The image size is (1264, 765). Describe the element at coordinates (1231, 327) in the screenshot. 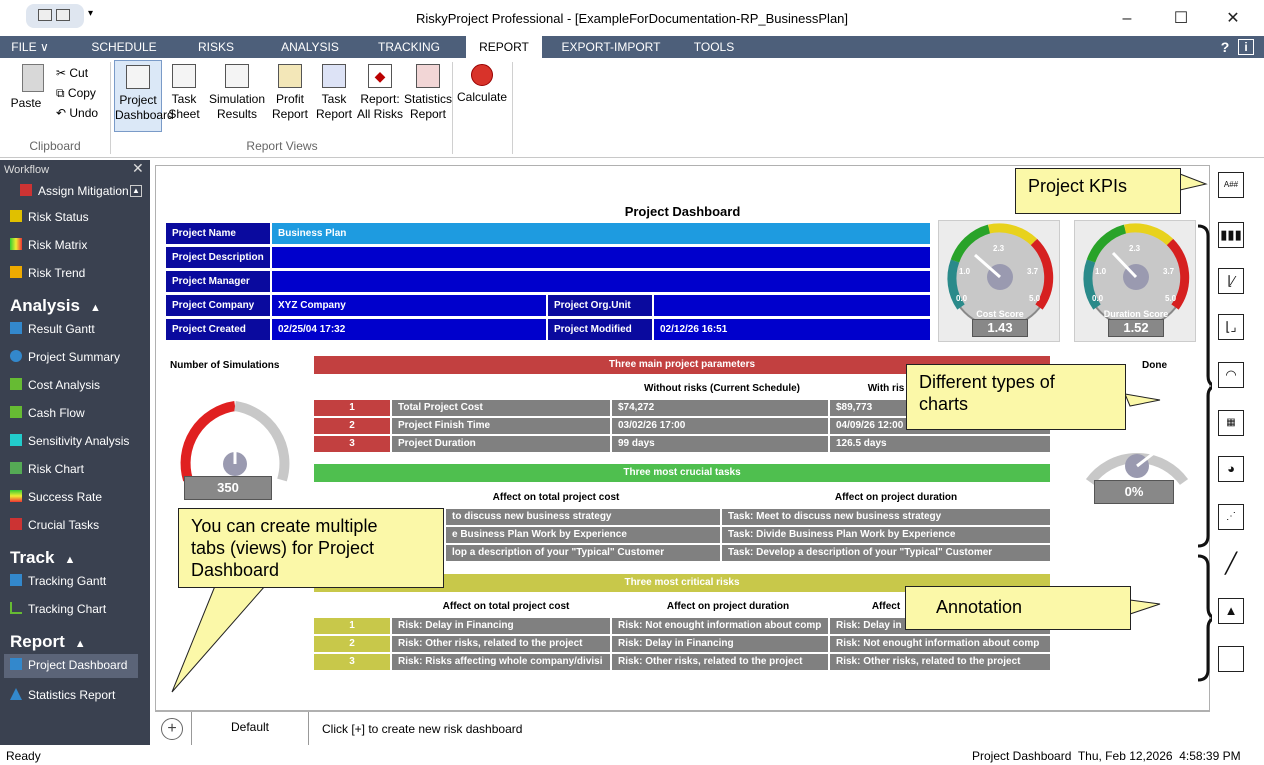

I see `area-chart-icon: ⌊⌟` at that location.